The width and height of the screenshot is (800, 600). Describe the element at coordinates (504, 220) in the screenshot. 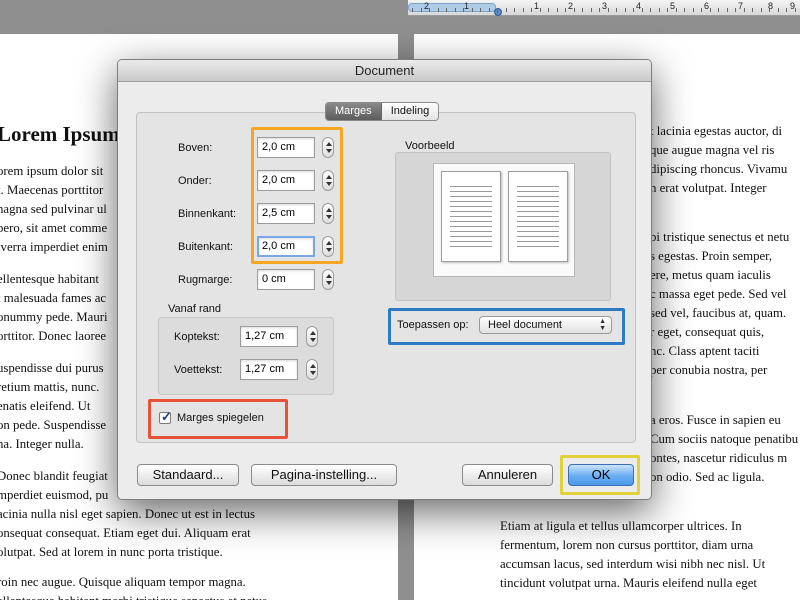

I see `preview-sheet` at that location.